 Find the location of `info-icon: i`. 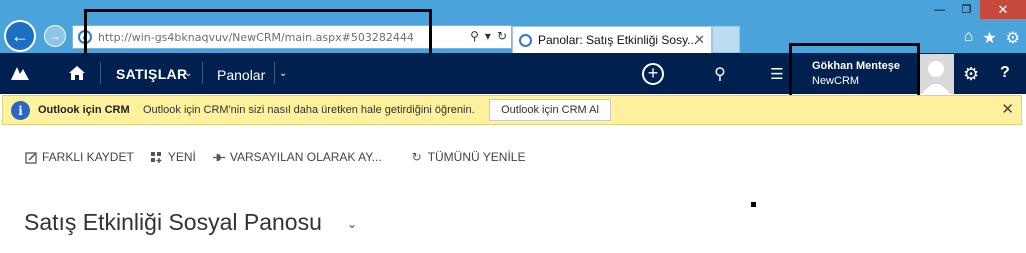

info-icon: i is located at coordinates (20, 110).